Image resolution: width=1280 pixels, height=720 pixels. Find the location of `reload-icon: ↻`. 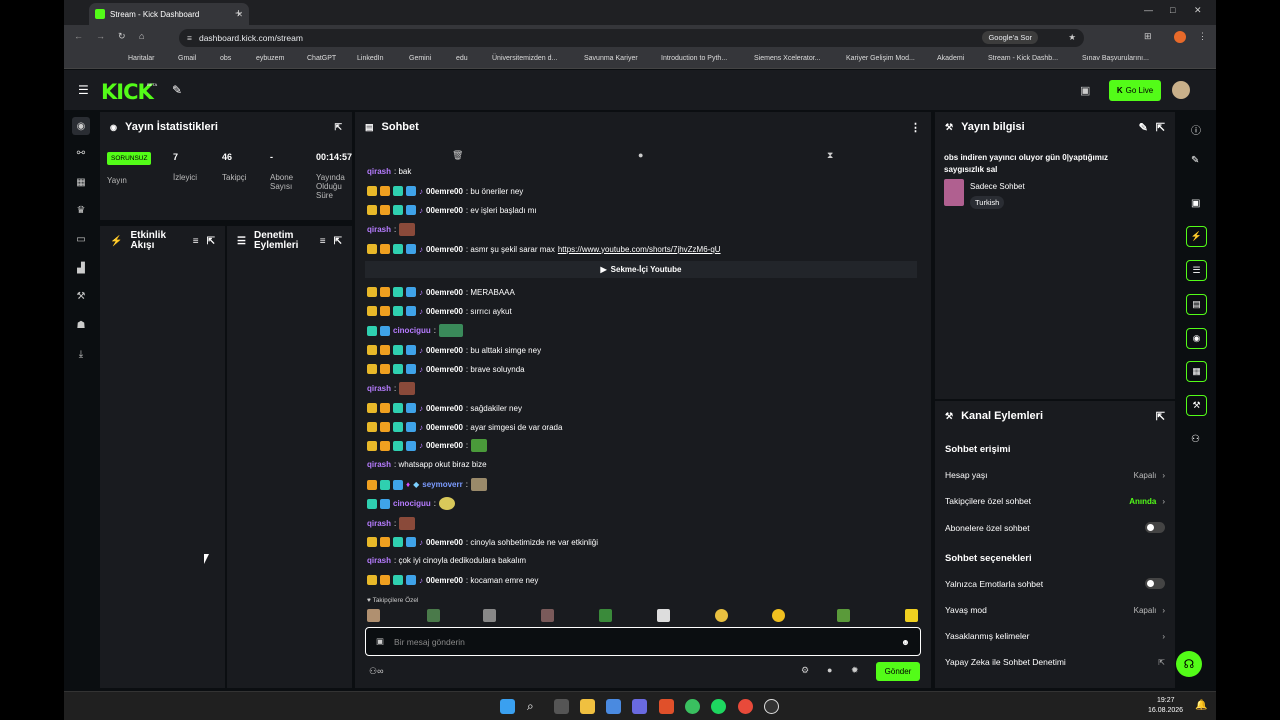

reload-icon: ↻ is located at coordinates (122, 36).